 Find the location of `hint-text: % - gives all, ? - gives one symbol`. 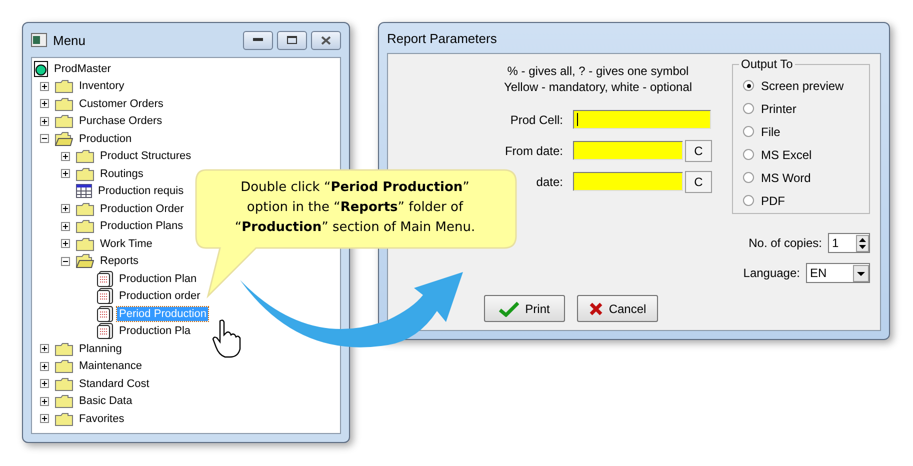

hint-text: % - gives all, ? - gives one symbol is located at coordinates (598, 71).